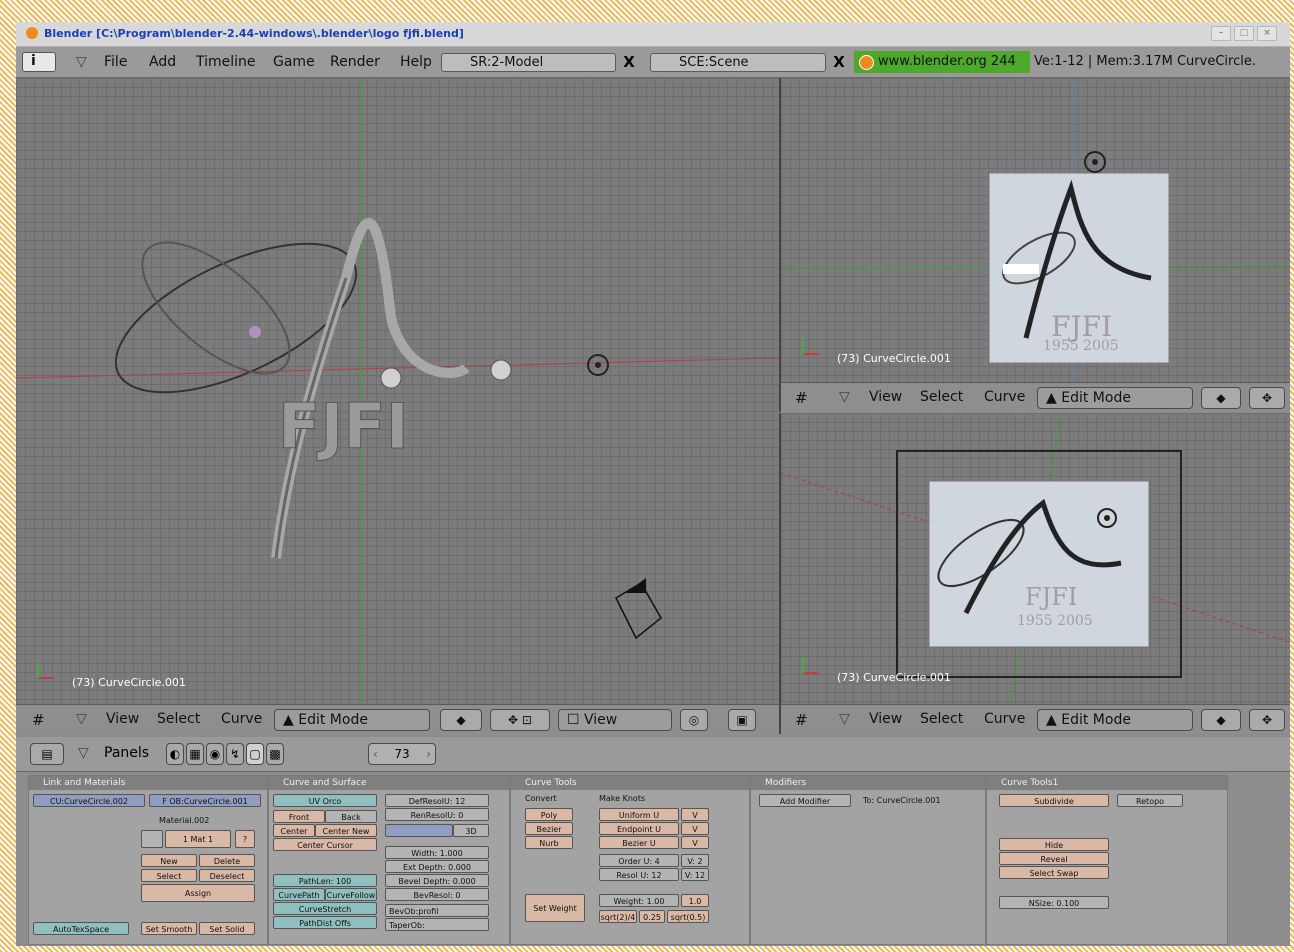  Describe the element at coordinates (115, 62) in the screenshot. I see `menu-file: File` at that location.